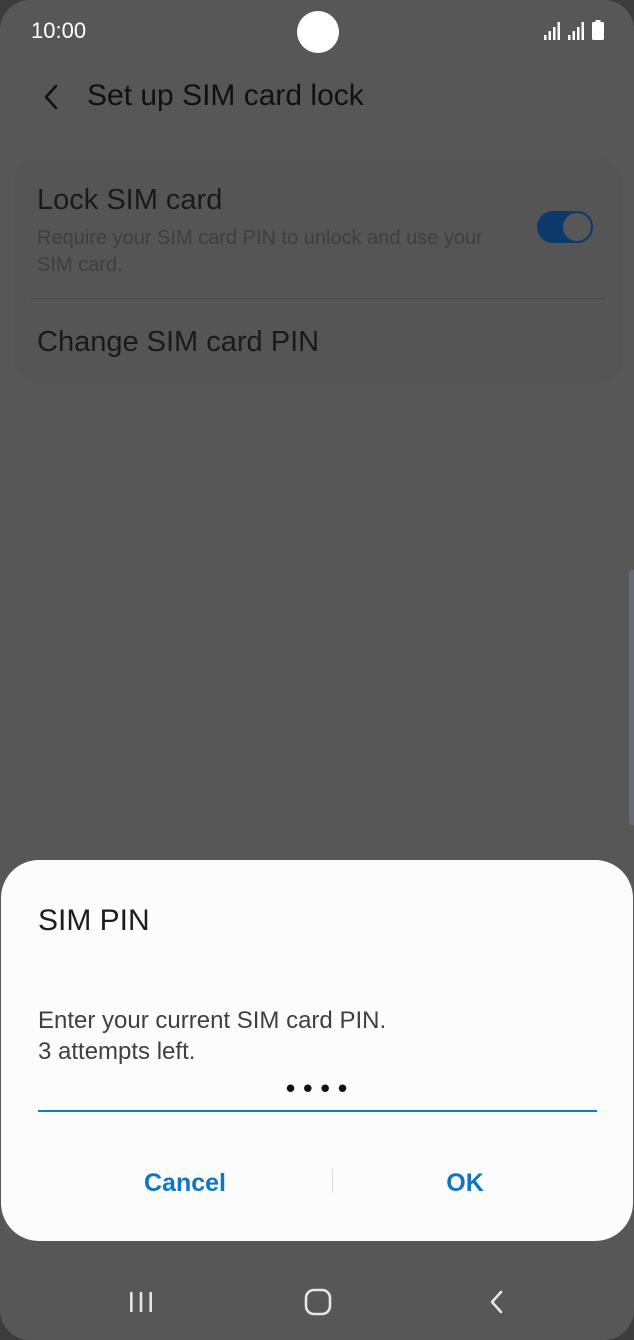 The height and width of the screenshot is (1340, 634). Describe the element at coordinates (130, 200) in the screenshot. I see `lock-sim-card-title: Lock SIM card` at that location.